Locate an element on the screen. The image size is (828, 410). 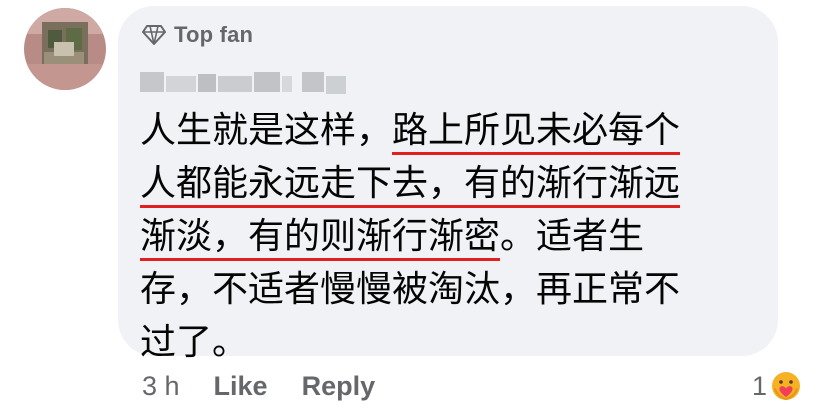
blurred-author-name is located at coordinates (243, 81).